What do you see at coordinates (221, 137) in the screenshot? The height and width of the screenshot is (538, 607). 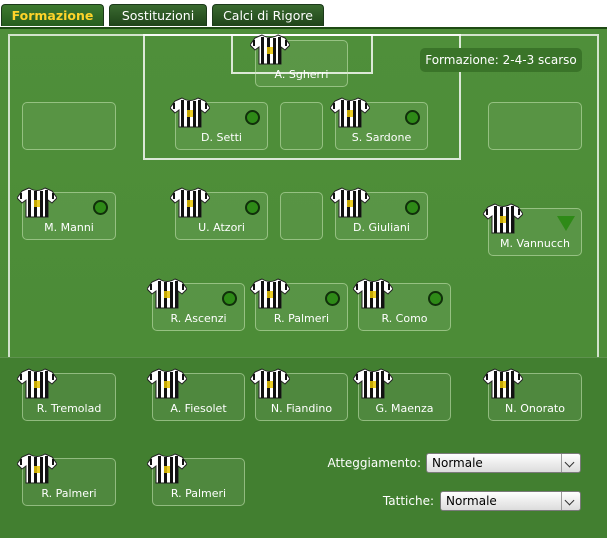 I see `player-name: D. Setti` at bounding box center [221, 137].